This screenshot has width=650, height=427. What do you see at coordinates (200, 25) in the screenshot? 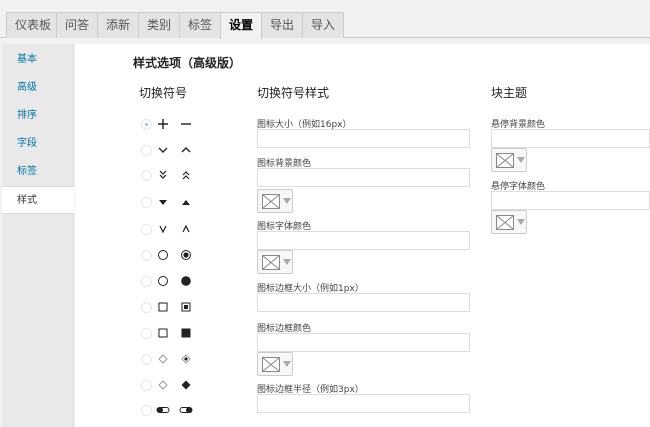
I see `tab-tags: 标签` at bounding box center [200, 25].